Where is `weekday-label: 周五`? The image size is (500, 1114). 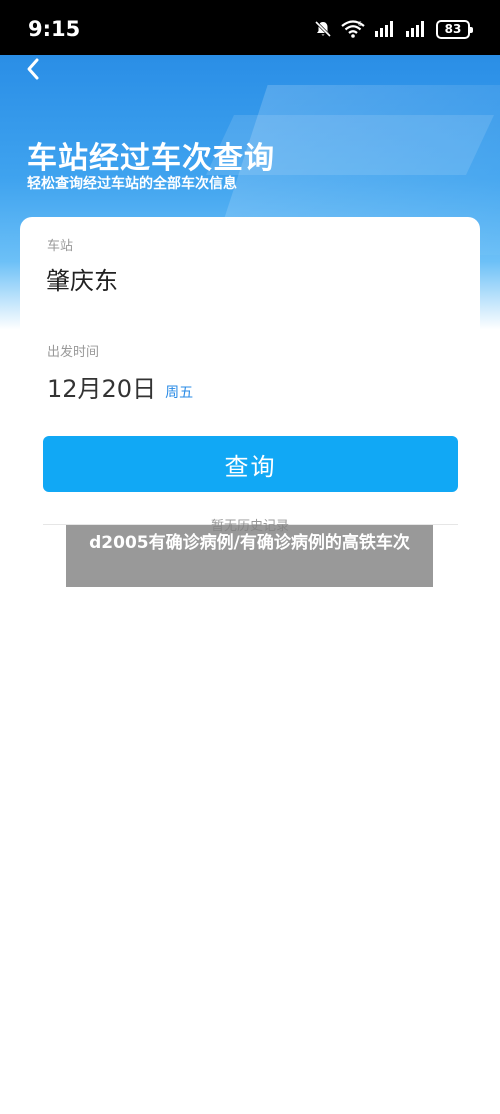
weekday-label: 周五 is located at coordinates (179, 393).